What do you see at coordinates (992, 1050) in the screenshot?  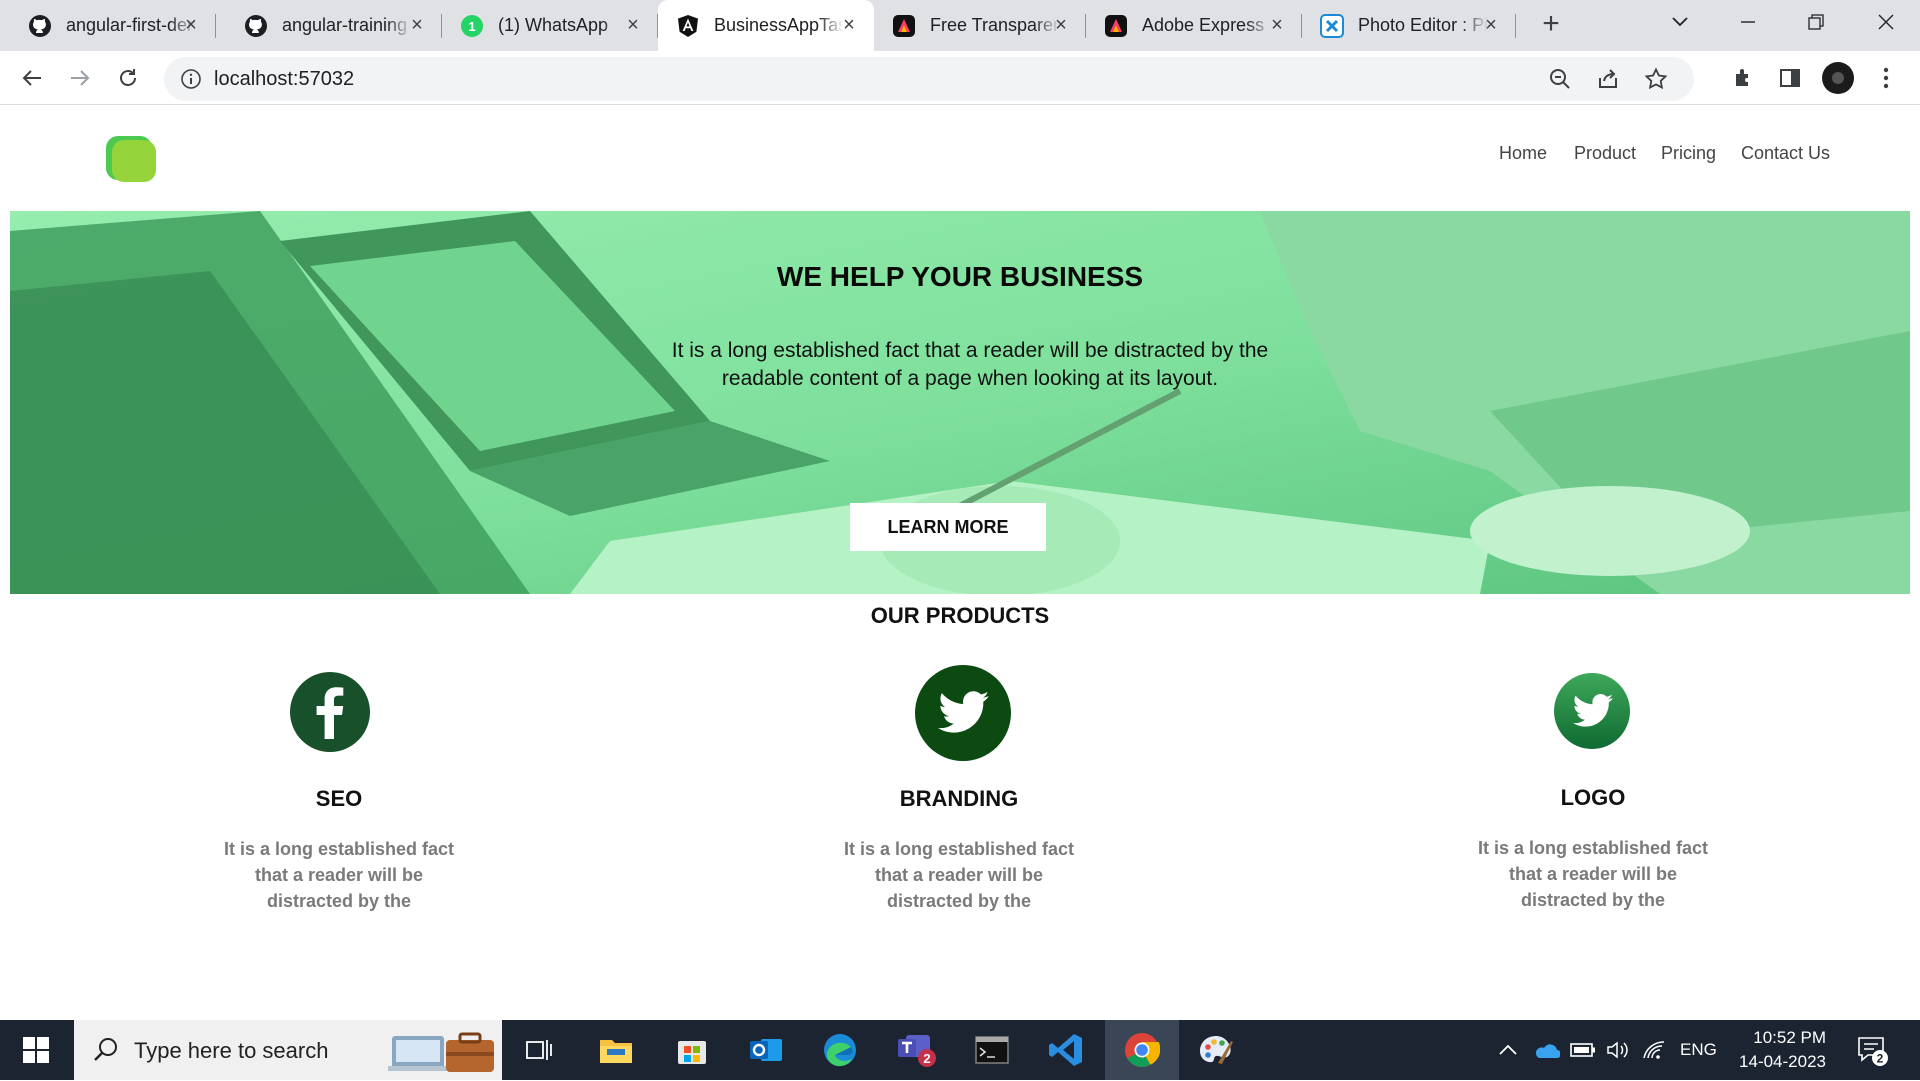 I see `terminal-icon` at bounding box center [992, 1050].